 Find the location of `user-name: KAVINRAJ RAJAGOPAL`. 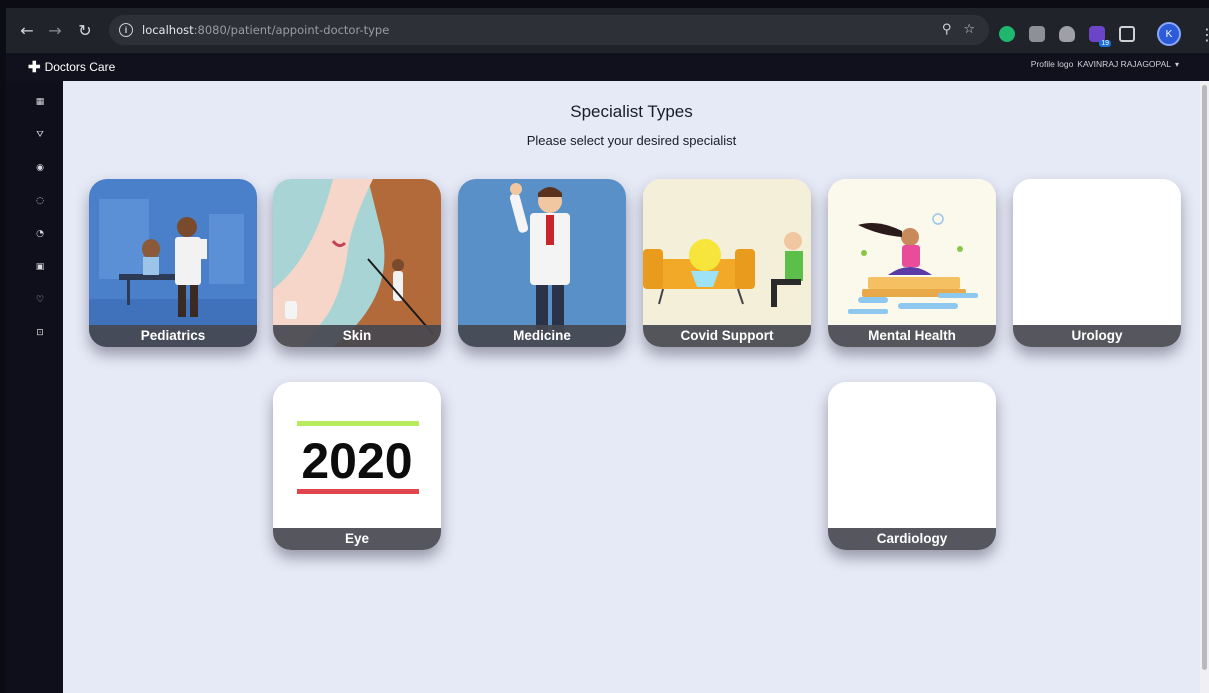

user-name: KAVINRAJ RAJAGOPAL is located at coordinates (1124, 64).